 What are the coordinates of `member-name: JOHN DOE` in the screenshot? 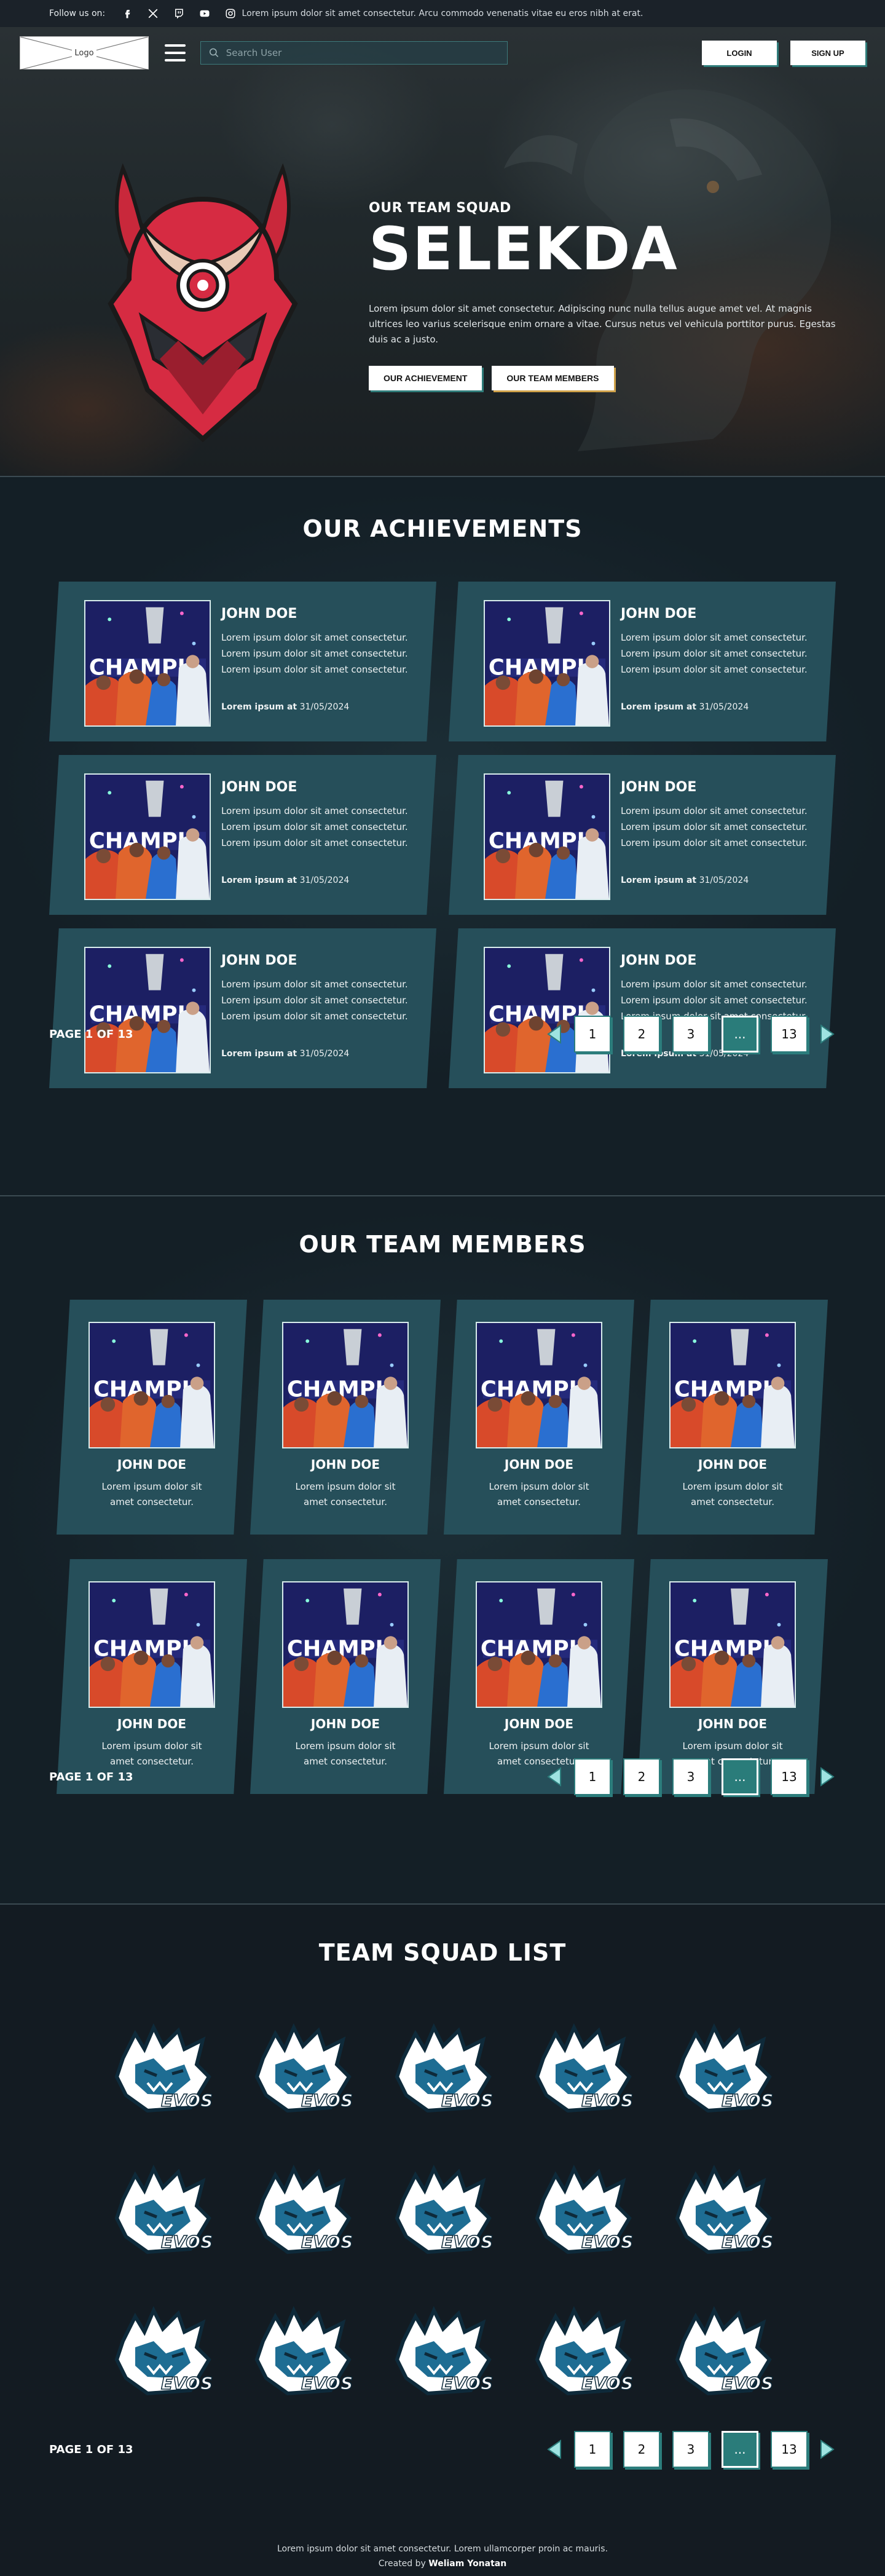 It's located at (345, 1724).